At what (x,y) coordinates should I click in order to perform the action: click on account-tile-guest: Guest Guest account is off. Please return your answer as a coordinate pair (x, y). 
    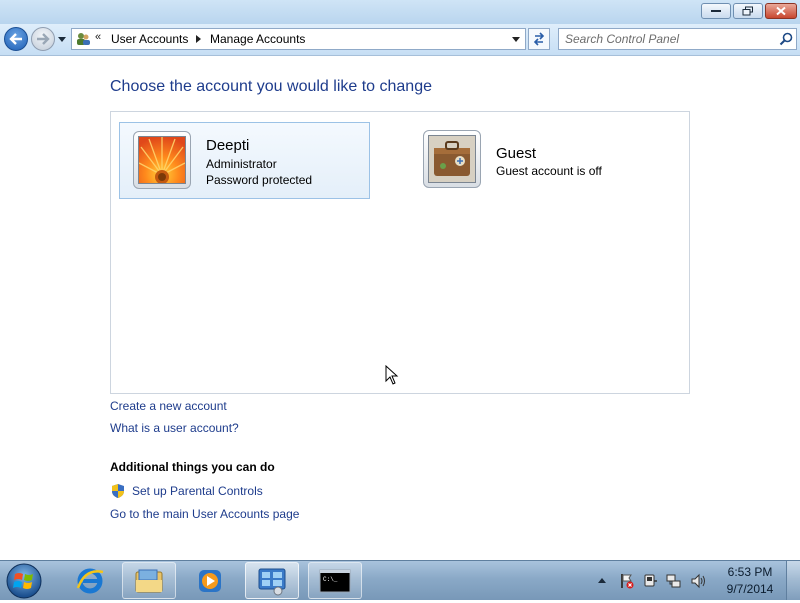
    Looking at the image, I should click on (541, 160).